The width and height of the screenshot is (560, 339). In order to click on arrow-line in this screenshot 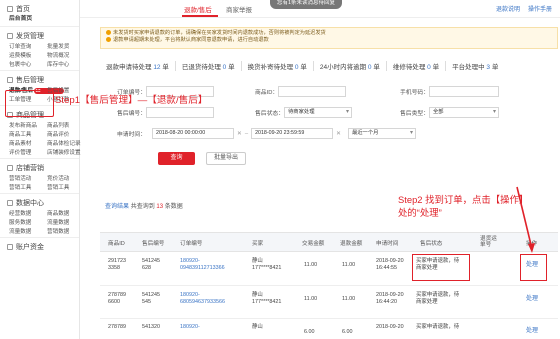, I will do `click(524, 218)`.